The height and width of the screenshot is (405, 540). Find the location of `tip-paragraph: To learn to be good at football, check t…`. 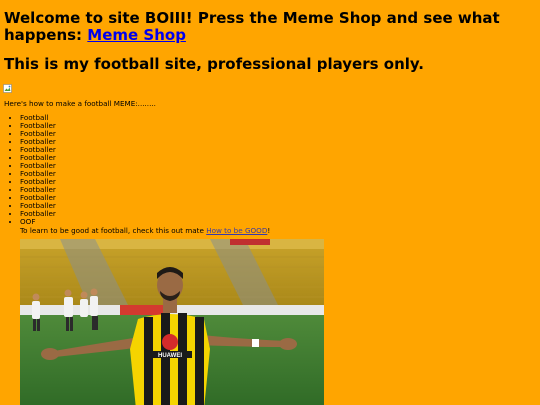

tip-paragraph: To learn to be good at football, check t… is located at coordinates (145, 230).